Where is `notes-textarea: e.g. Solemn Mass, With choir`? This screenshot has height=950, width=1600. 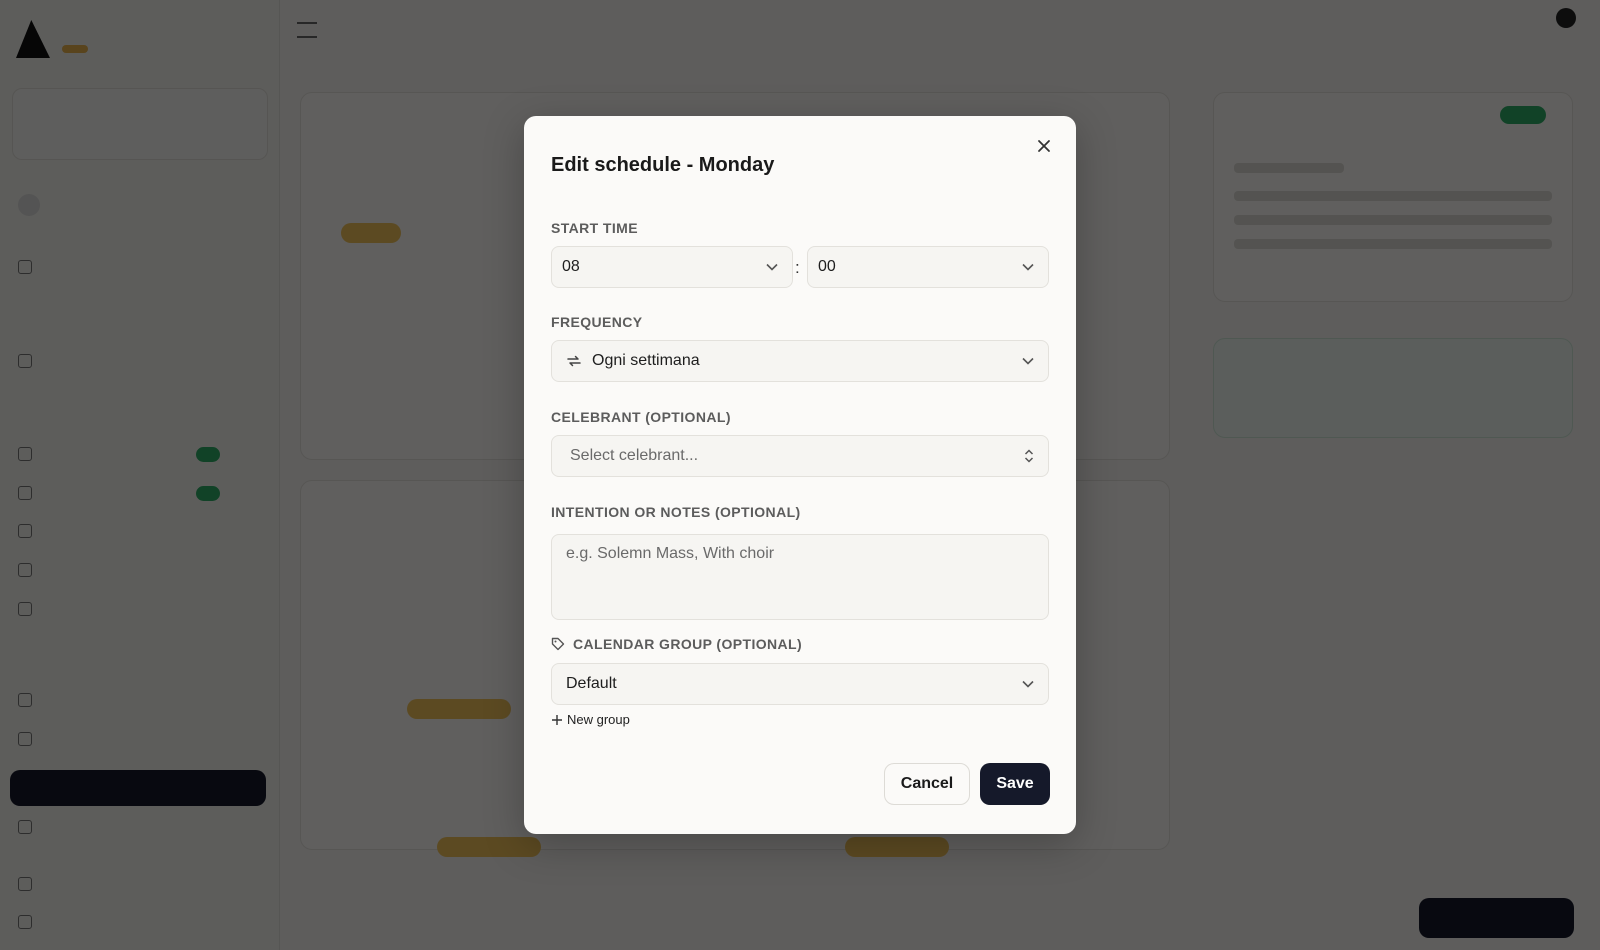 notes-textarea: e.g. Solemn Mass, With choir is located at coordinates (800, 577).